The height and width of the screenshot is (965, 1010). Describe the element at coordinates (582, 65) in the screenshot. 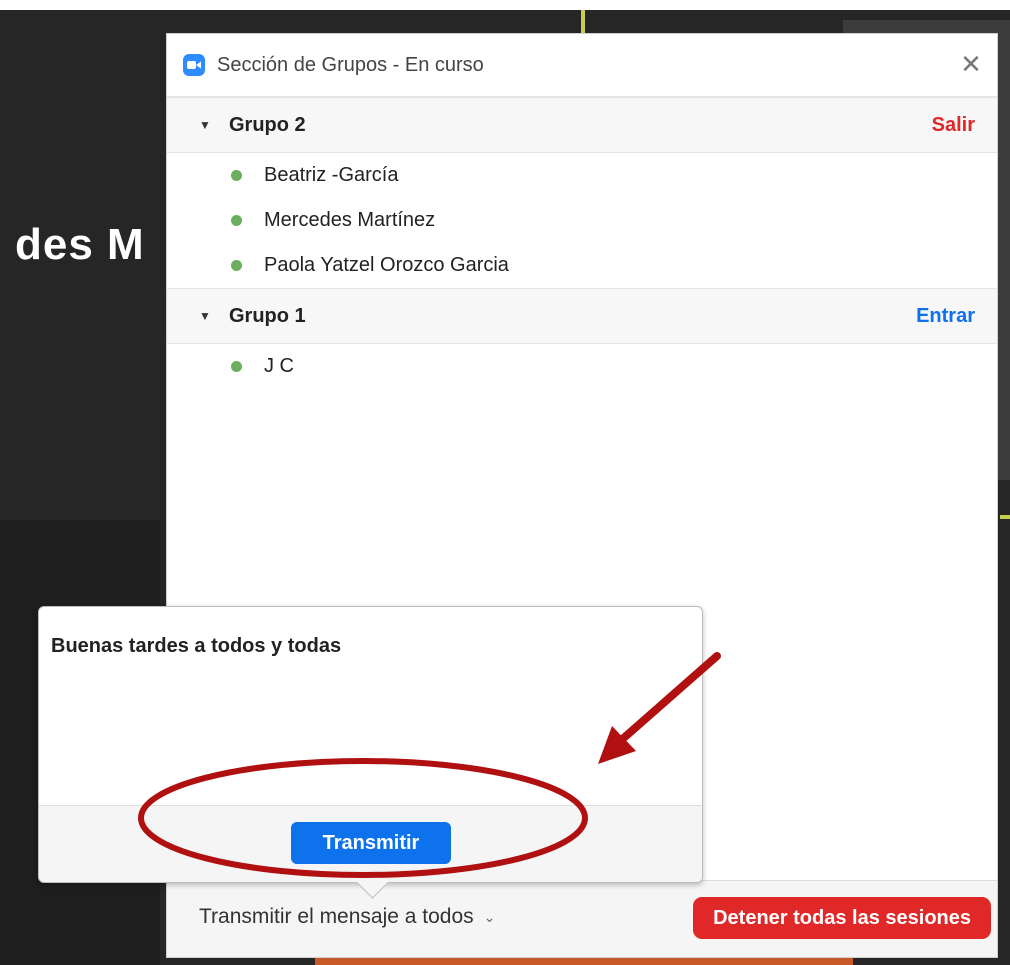

I see `window-titlebar: Sección de Grupos - En curso ✕` at that location.